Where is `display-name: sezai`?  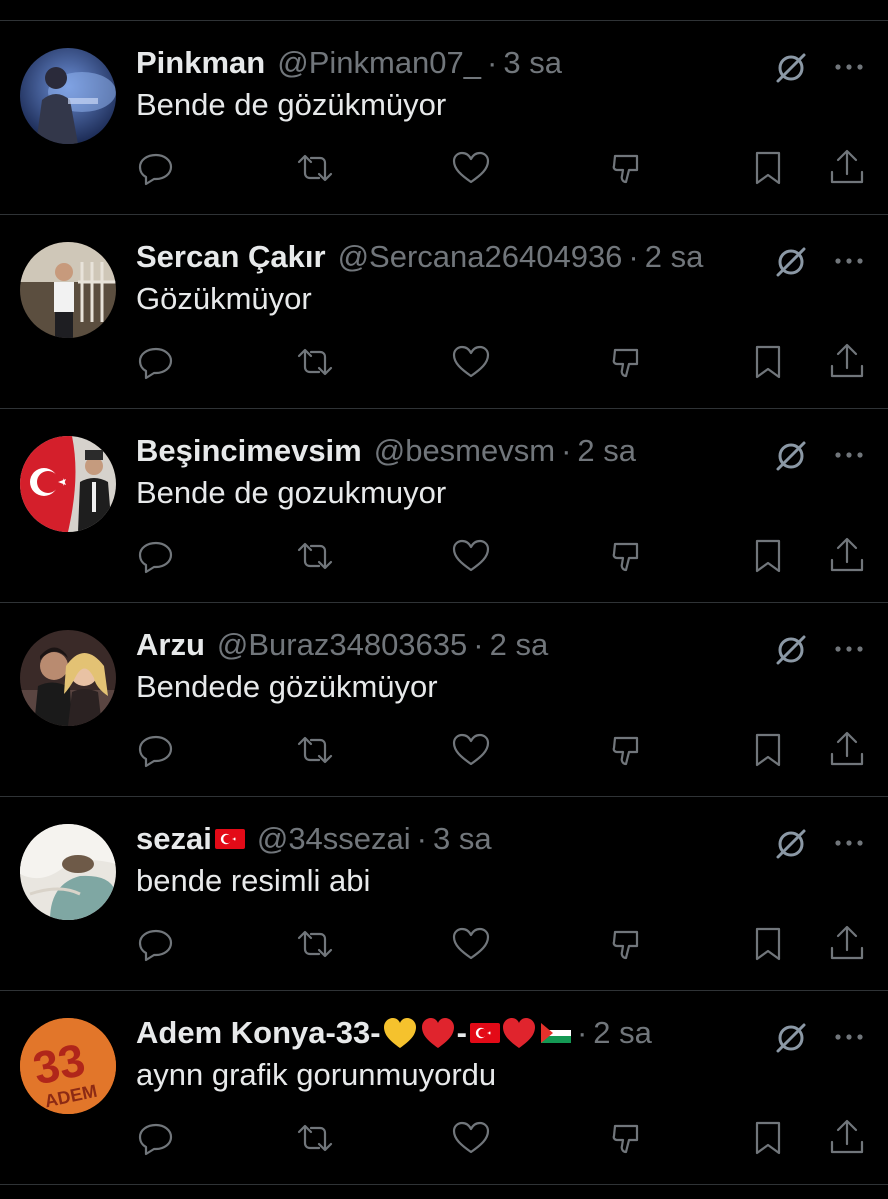
display-name: sezai is located at coordinates (174, 839).